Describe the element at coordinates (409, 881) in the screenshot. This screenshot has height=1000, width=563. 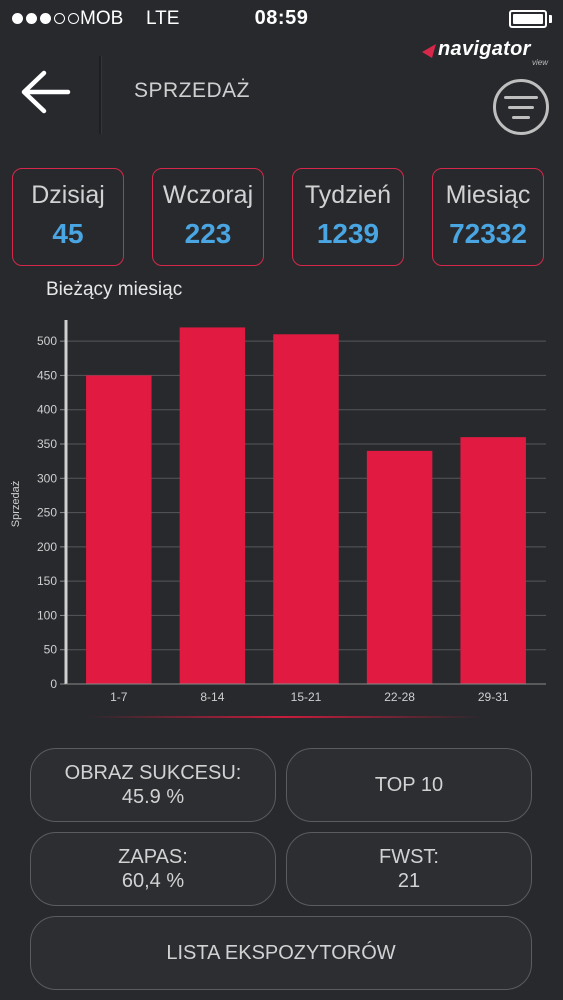
I see `fwst-value: 21` at that location.